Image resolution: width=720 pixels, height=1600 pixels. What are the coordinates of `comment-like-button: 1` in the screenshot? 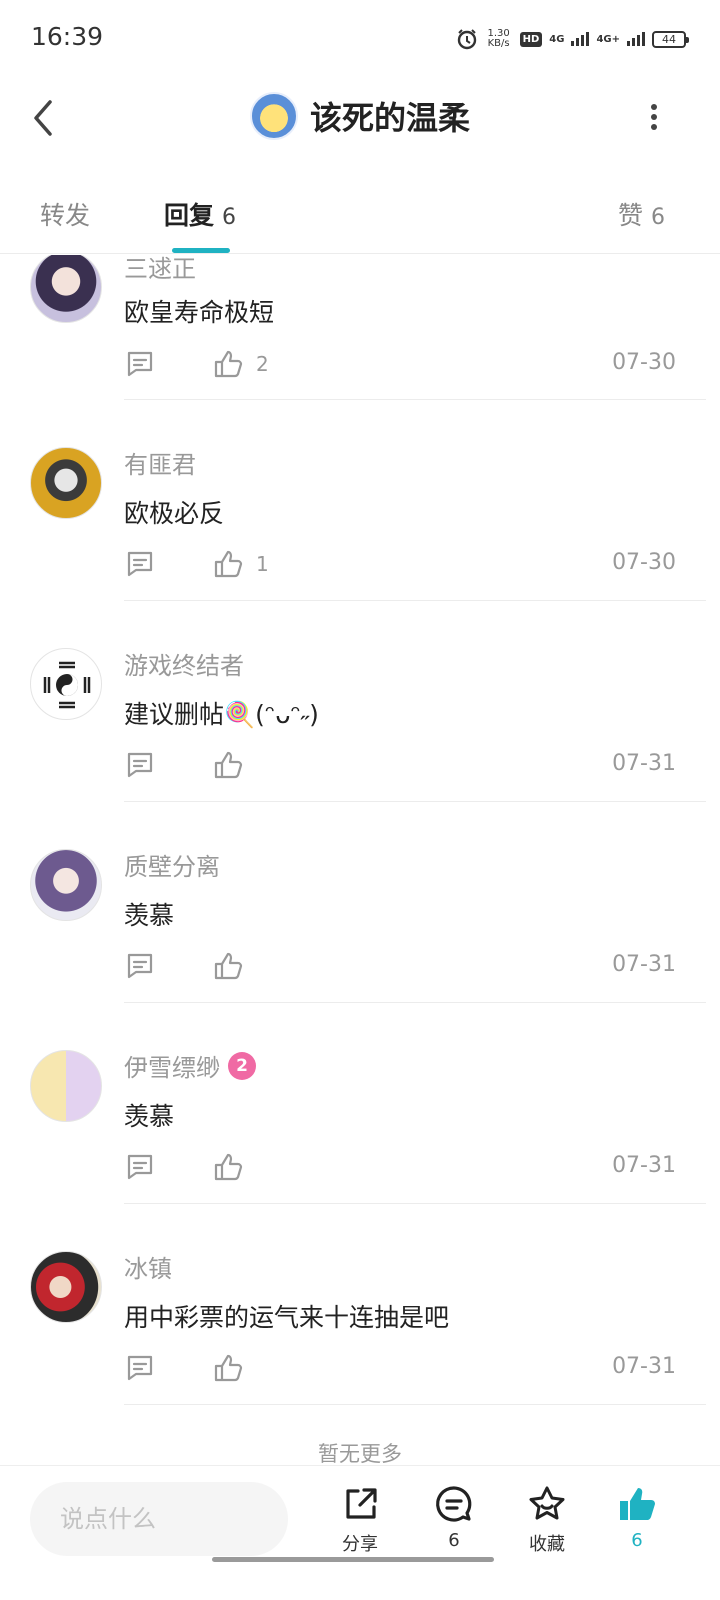 It's located at (240, 564).